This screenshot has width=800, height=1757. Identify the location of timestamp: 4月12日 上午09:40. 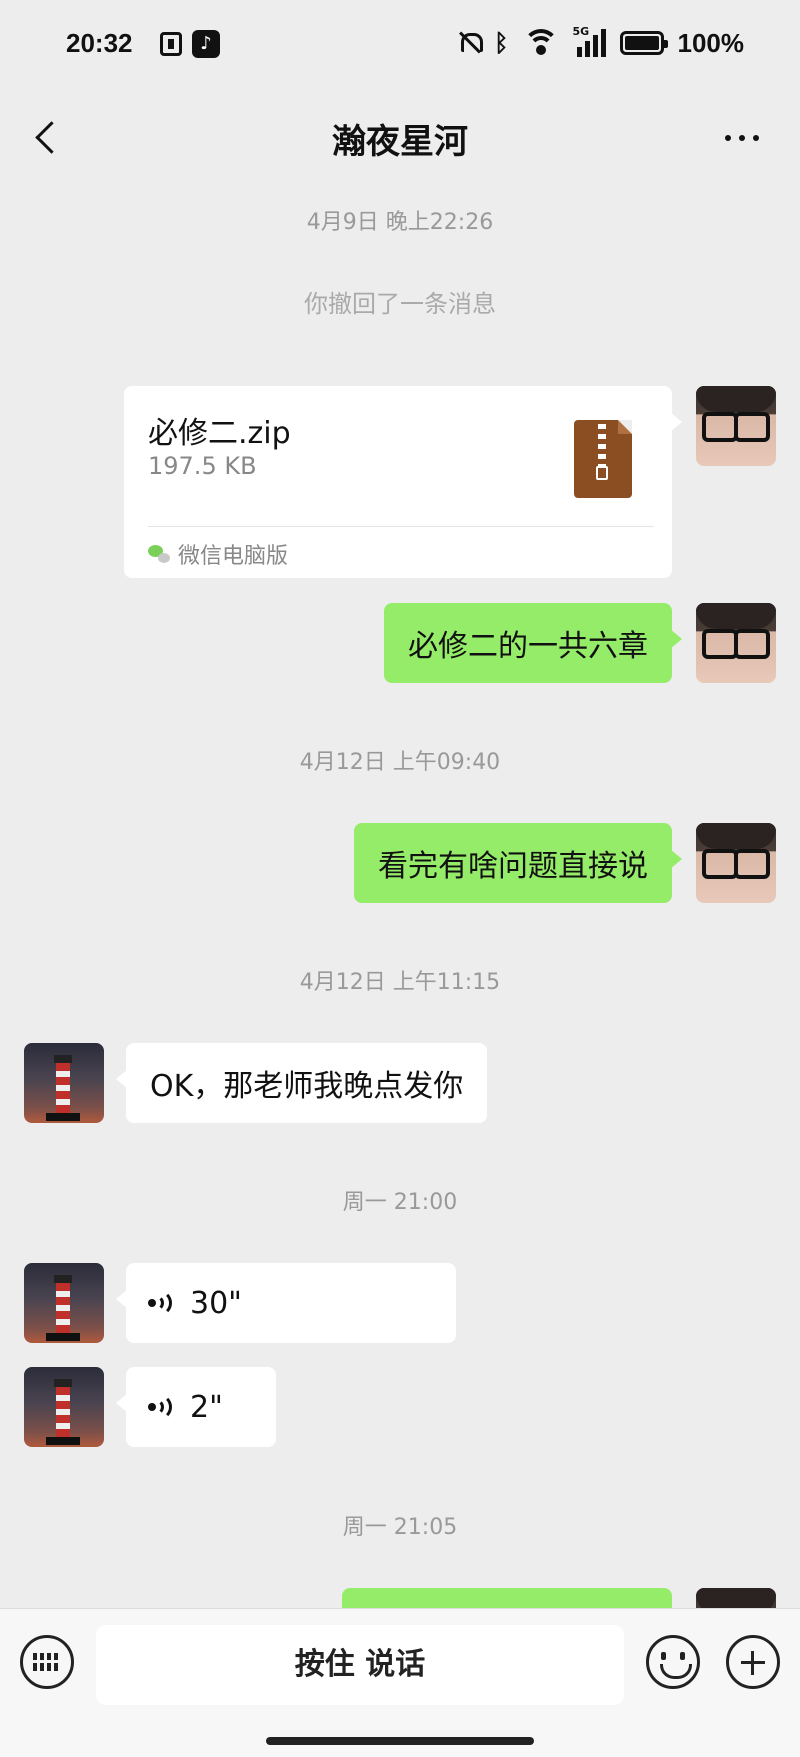
(400, 762).